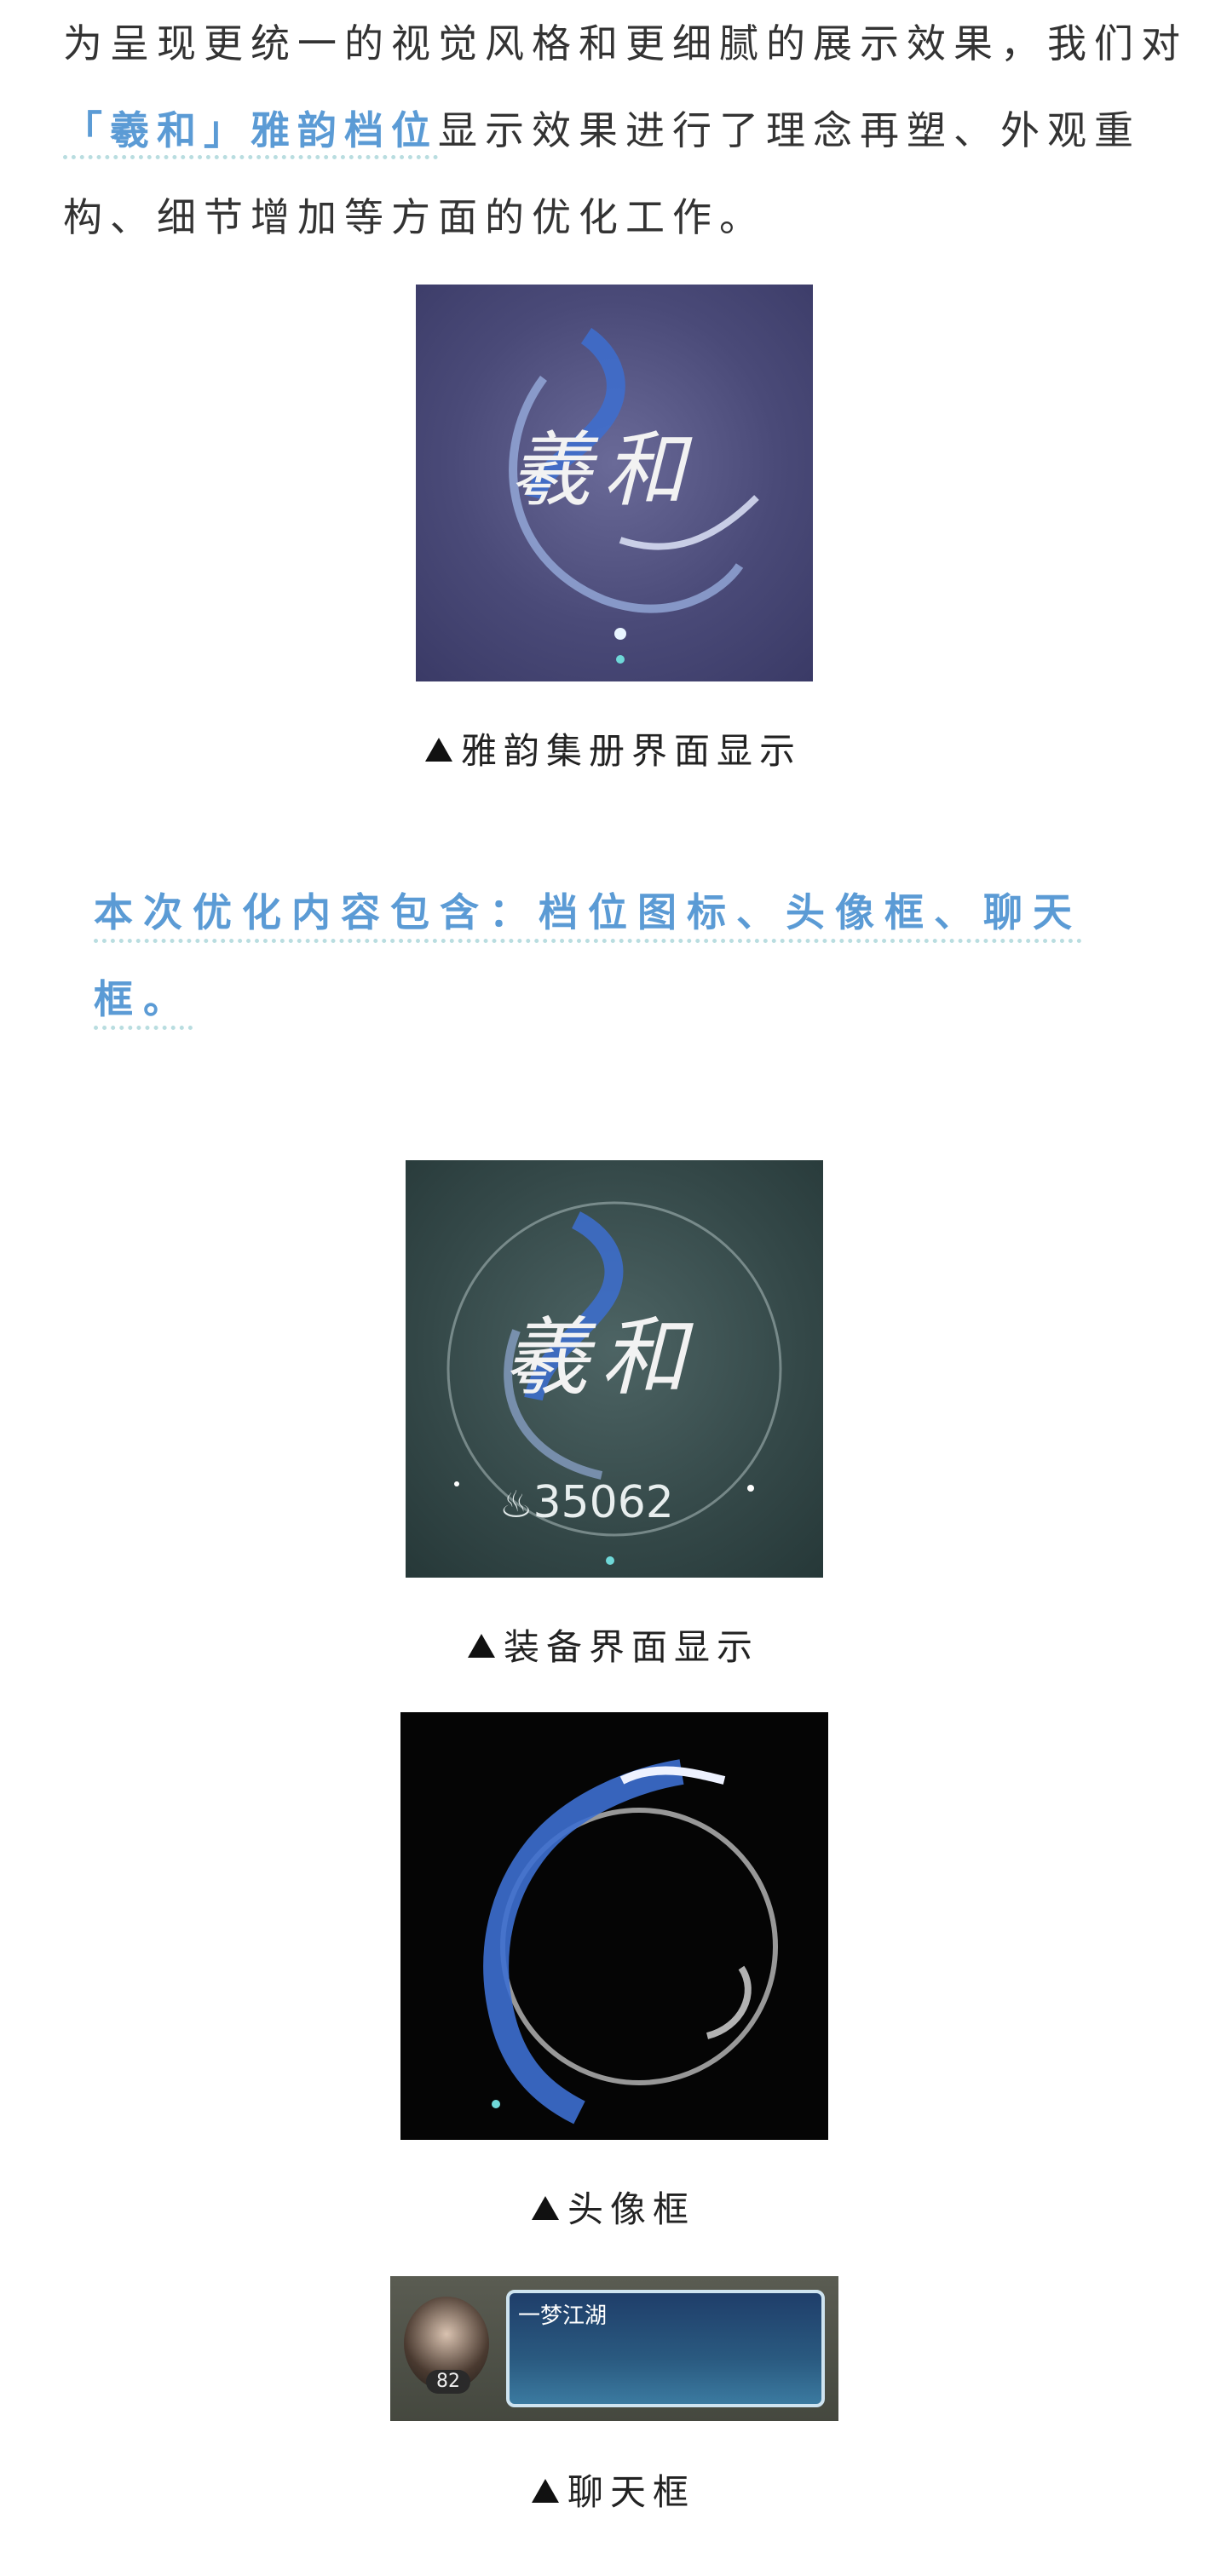 This screenshot has width=1227, height=2576. I want to click on chat-frame-image: 82 一梦江湖, so click(614, 2349).